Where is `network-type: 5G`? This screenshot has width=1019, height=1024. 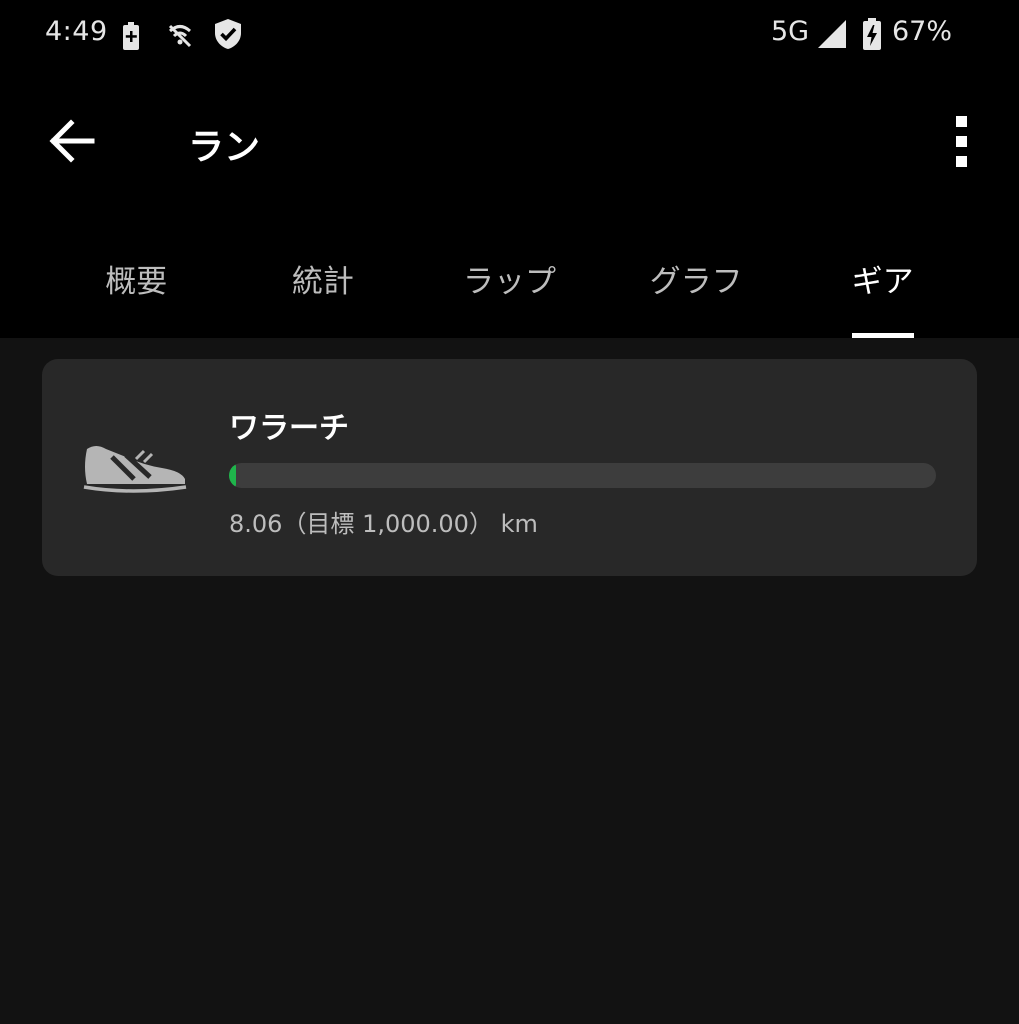
network-type: 5G is located at coordinates (790, 31).